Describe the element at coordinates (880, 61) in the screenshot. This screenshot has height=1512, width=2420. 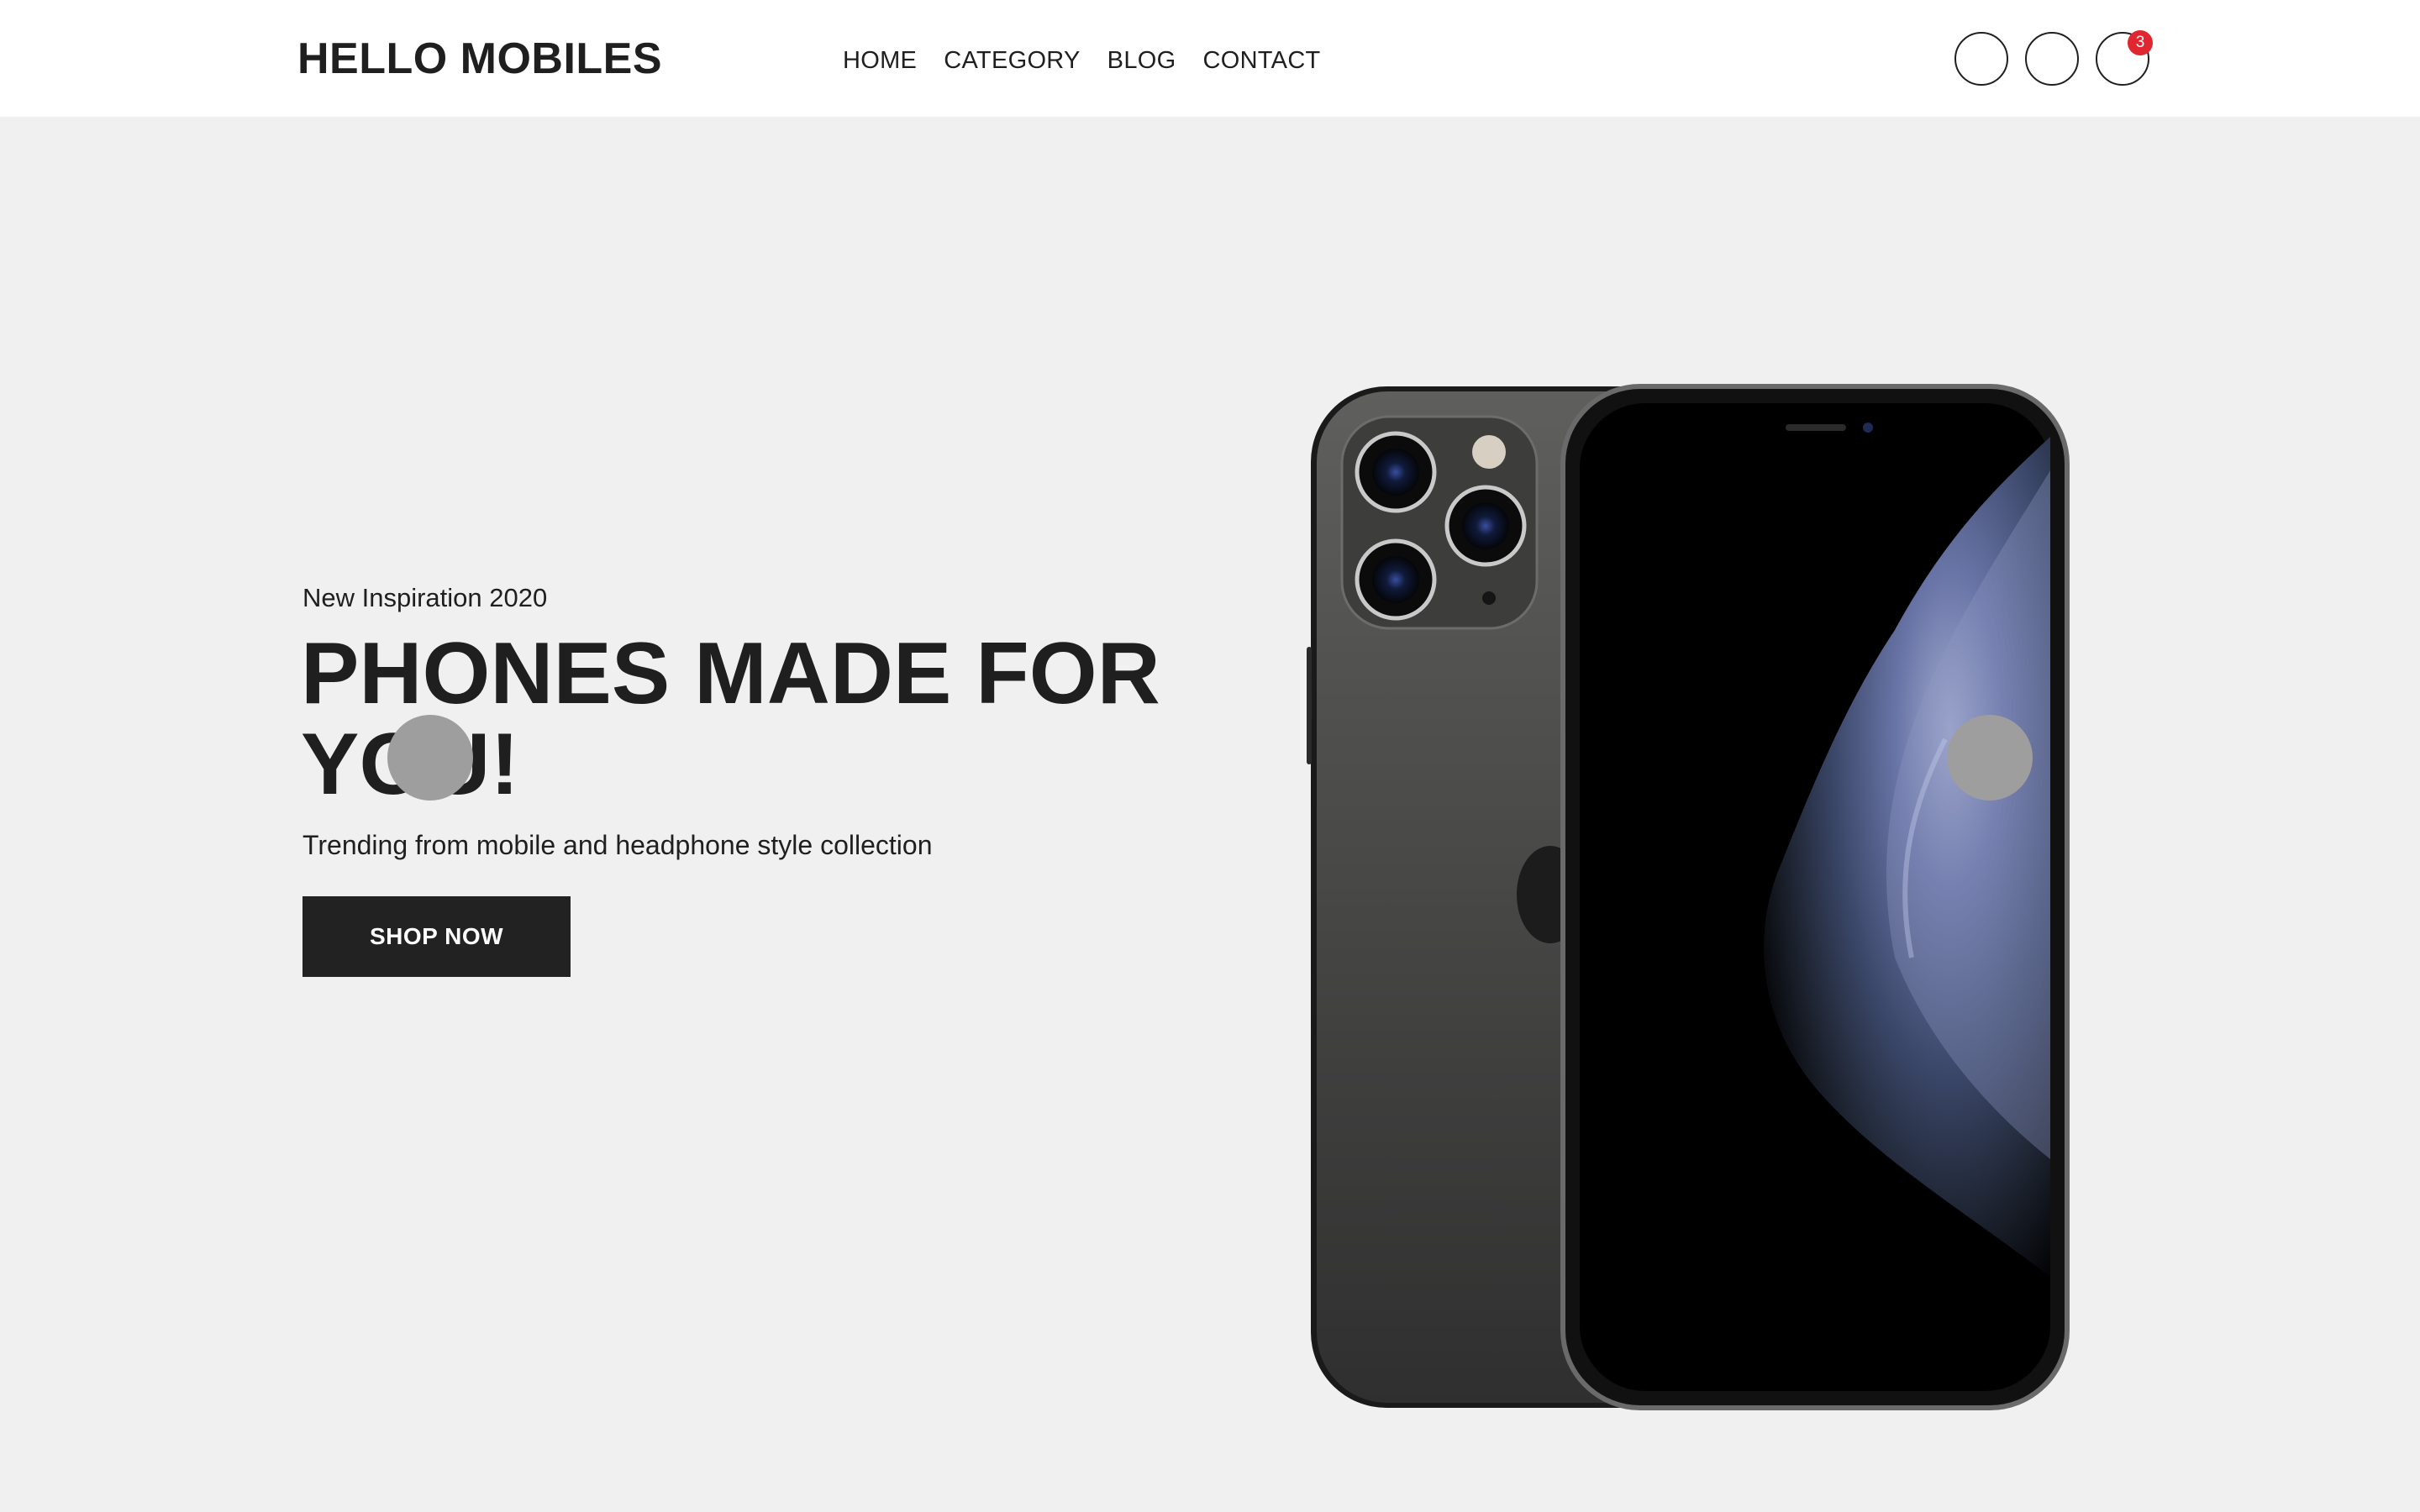
I see `nav-home: HOME` at that location.